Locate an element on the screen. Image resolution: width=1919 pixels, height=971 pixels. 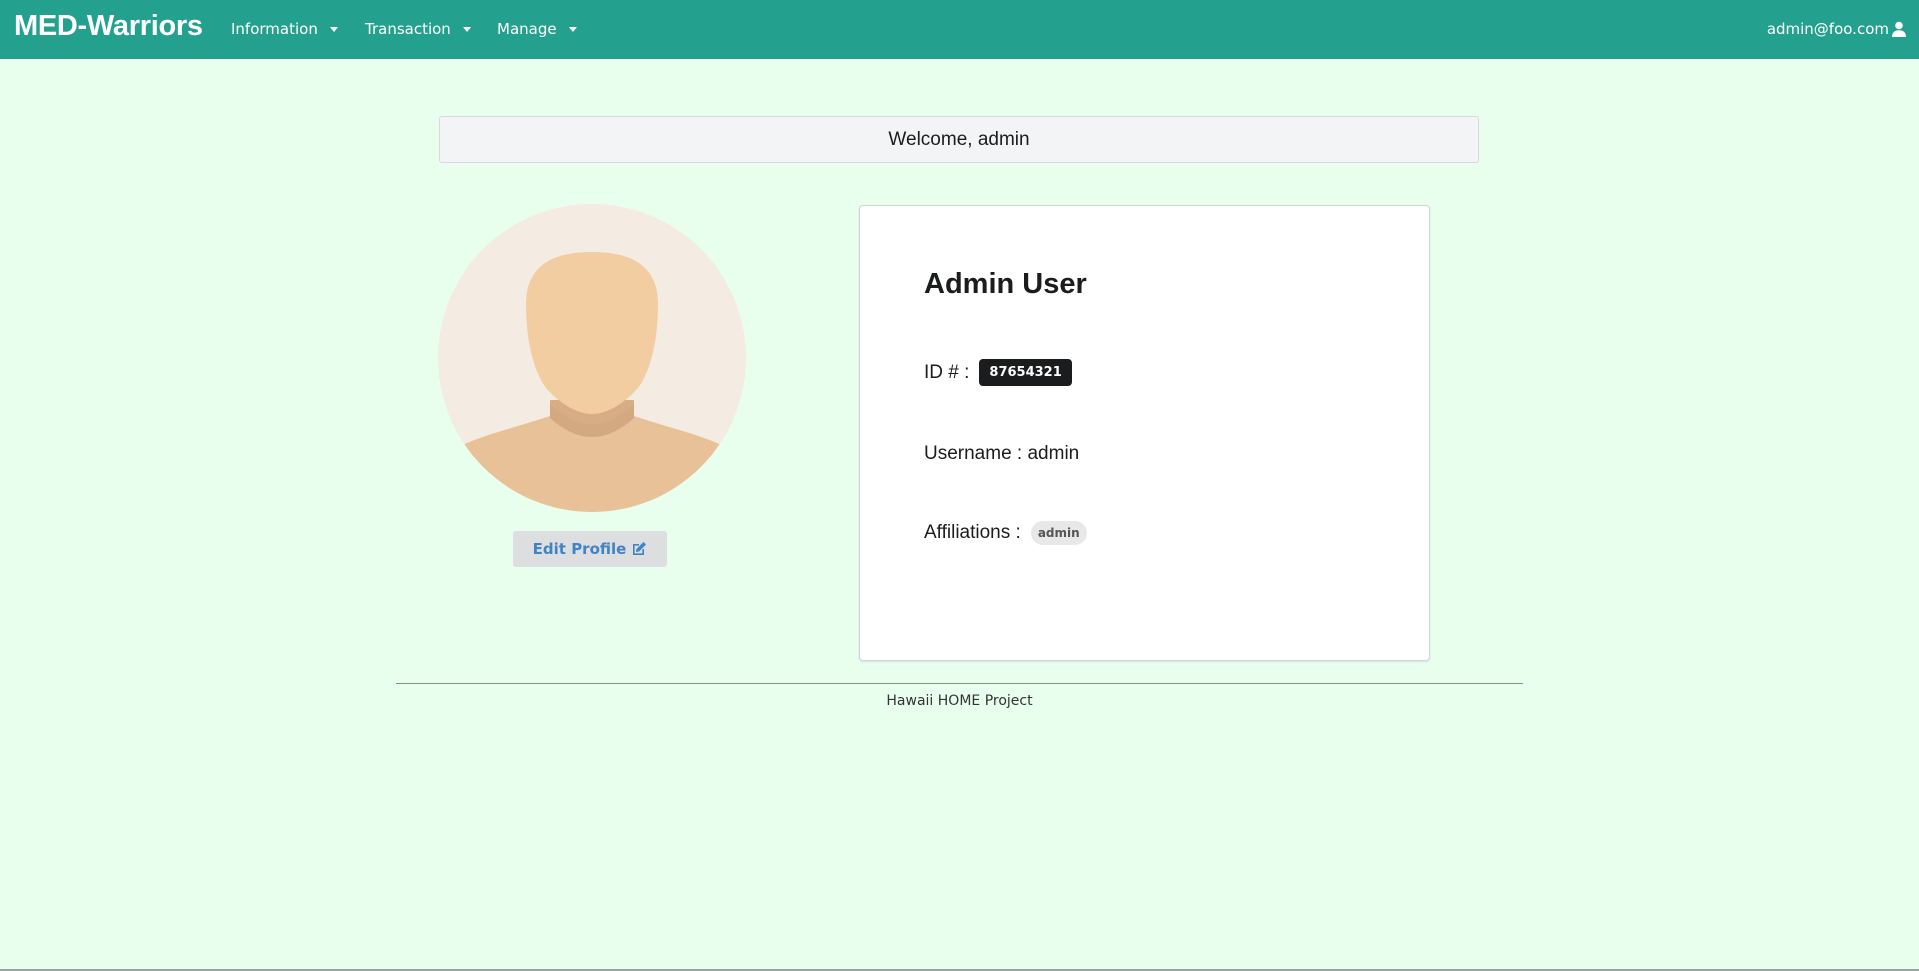
welcome-text: Welcome, admin is located at coordinates (959, 139).